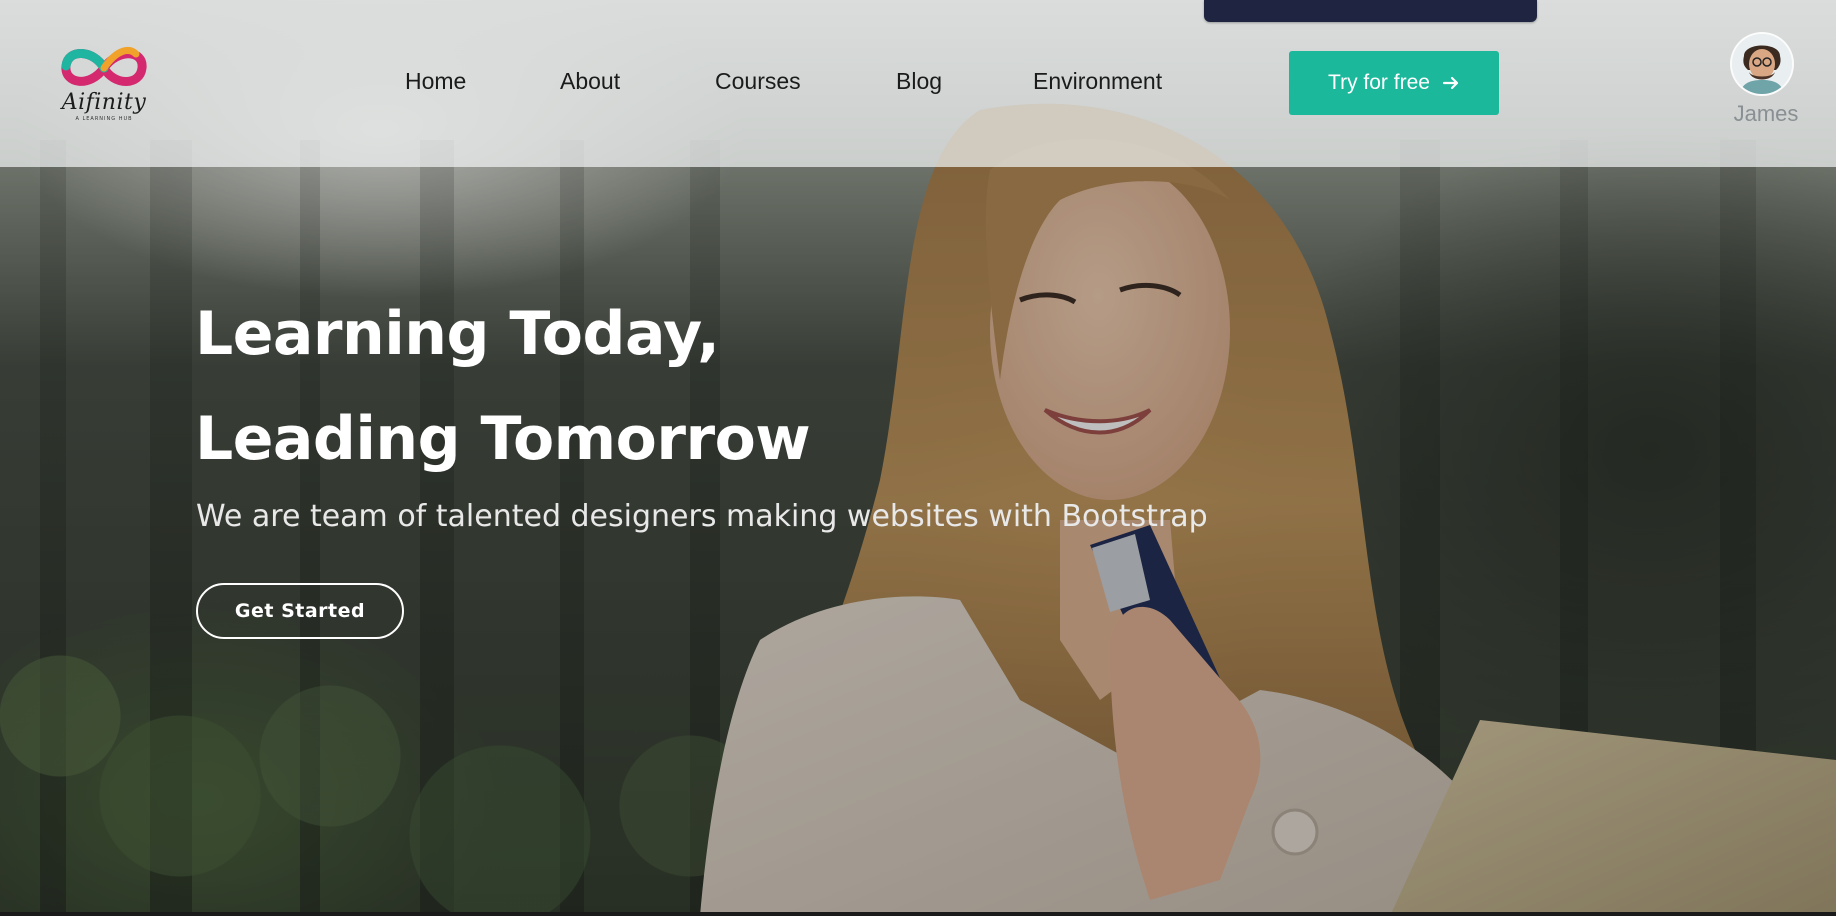 This screenshot has width=1836, height=916. I want to click on try-for-free-label: Try for free, so click(1379, 82).